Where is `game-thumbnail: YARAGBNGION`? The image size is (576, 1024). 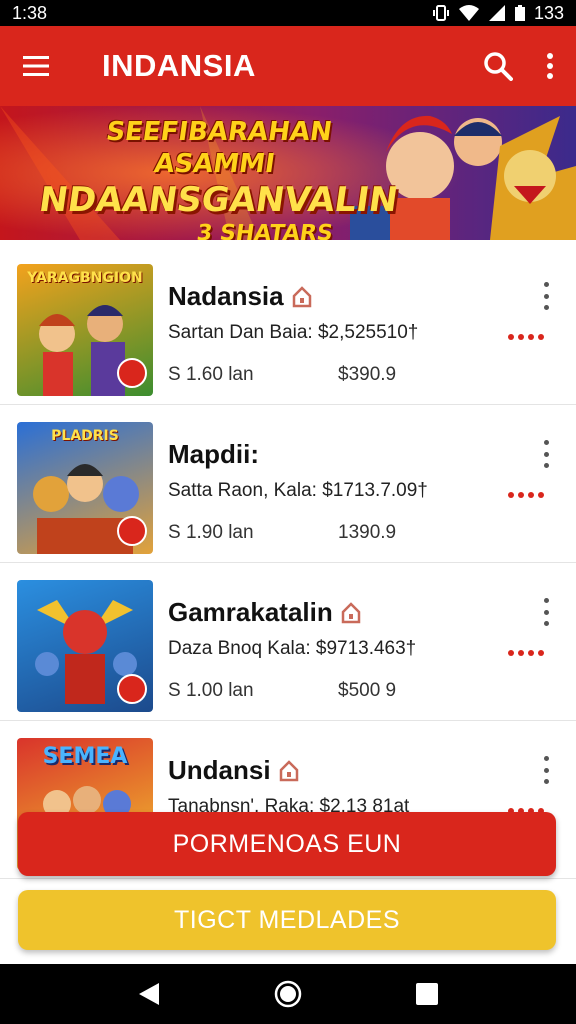
game-thumbnail: YARAGBNGION is located at coordinates (85, 330).